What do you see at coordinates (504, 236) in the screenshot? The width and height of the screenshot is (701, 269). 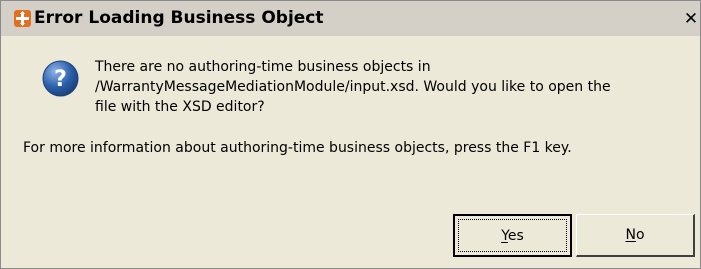 I see `yes-button-mnemonic: Y` at bounding box center [504, 236].